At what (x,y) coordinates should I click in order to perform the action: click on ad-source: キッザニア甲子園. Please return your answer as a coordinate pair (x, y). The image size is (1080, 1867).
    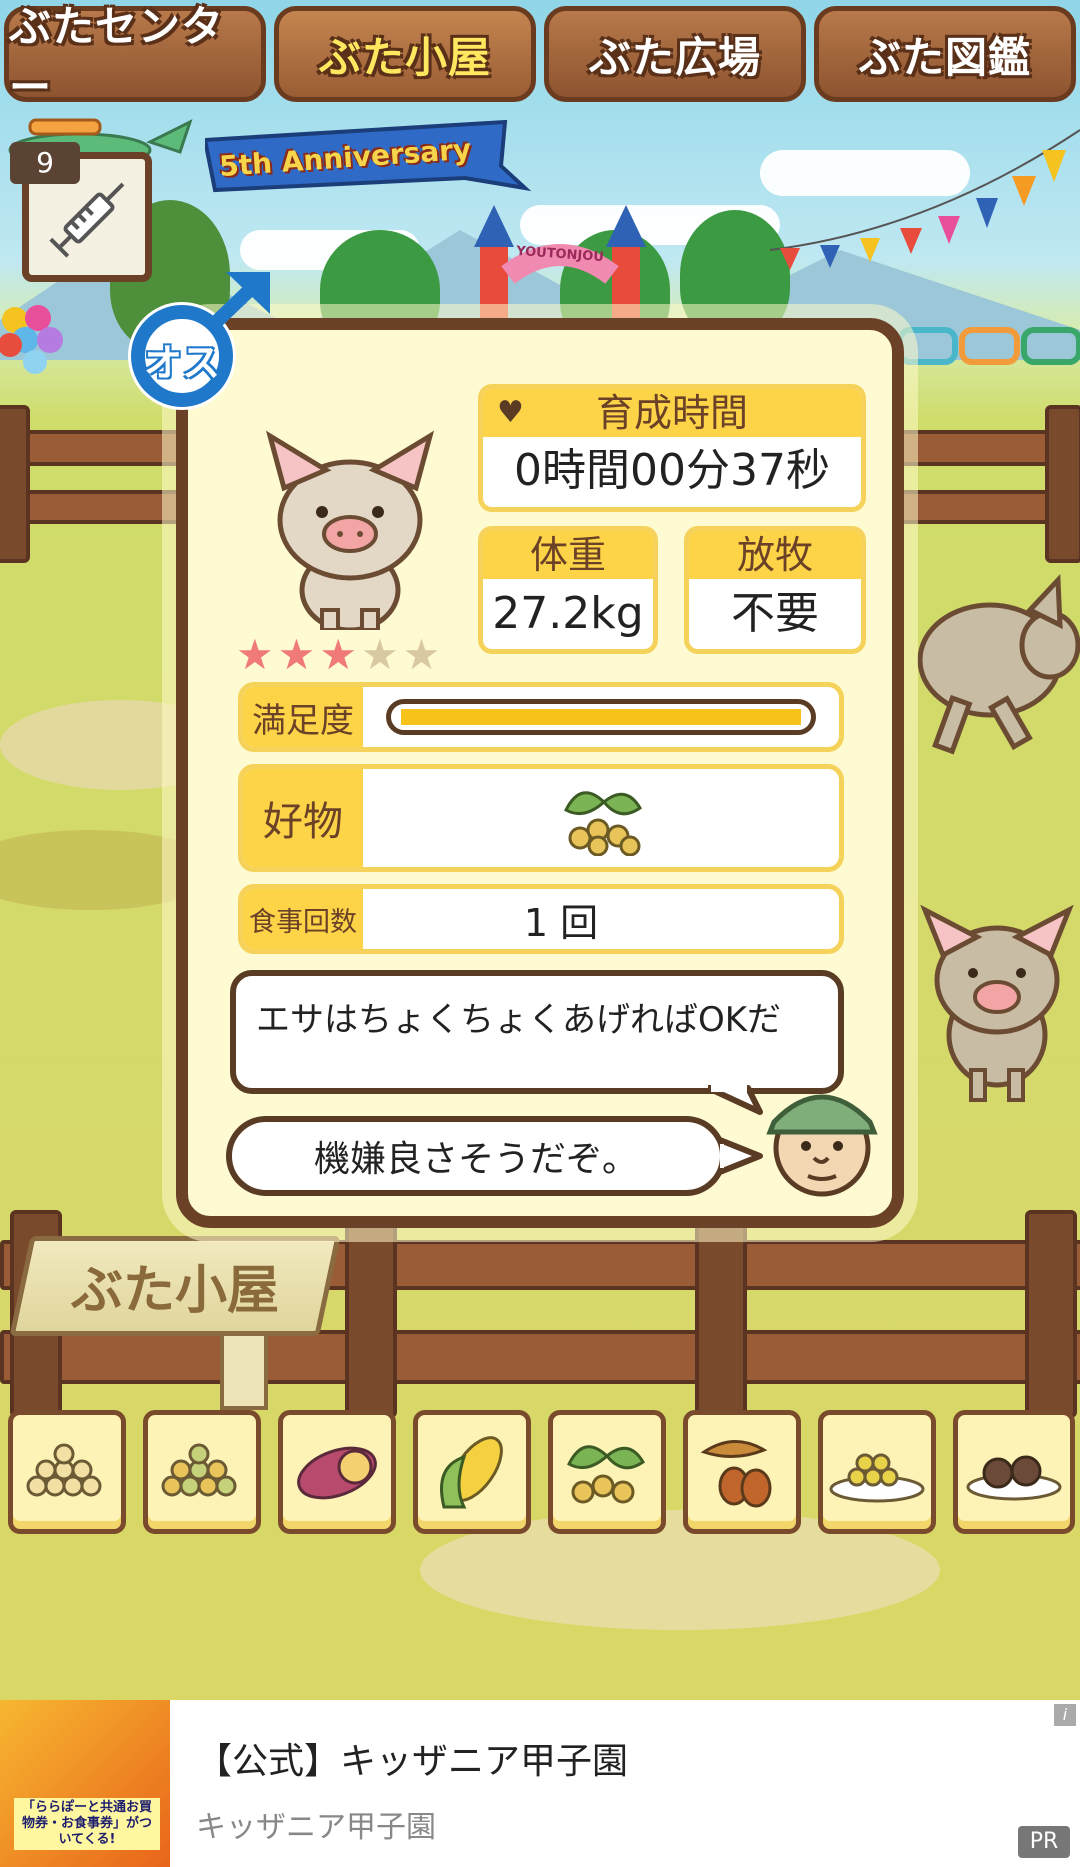
    Looking at the image, I should click on (316, 1827).